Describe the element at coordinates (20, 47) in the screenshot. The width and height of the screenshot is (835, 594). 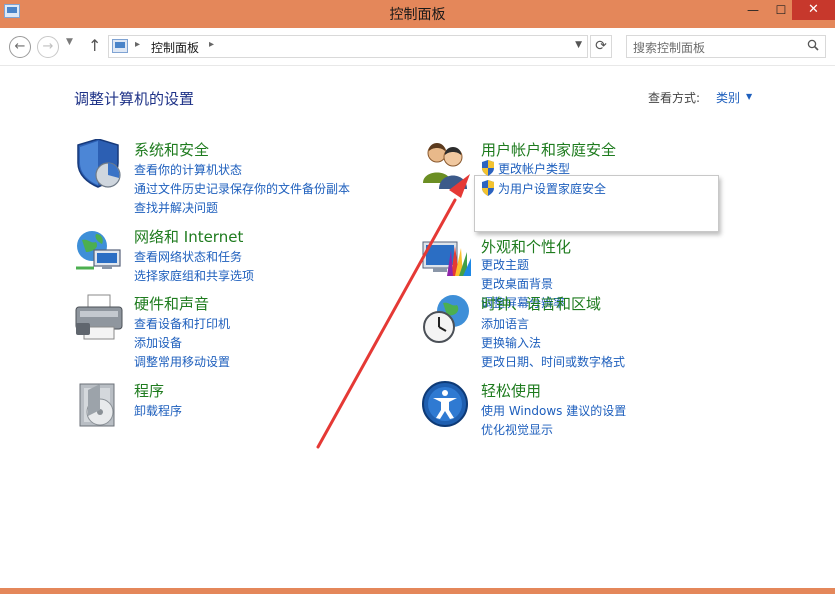
I see `back-button: ←` at that location.